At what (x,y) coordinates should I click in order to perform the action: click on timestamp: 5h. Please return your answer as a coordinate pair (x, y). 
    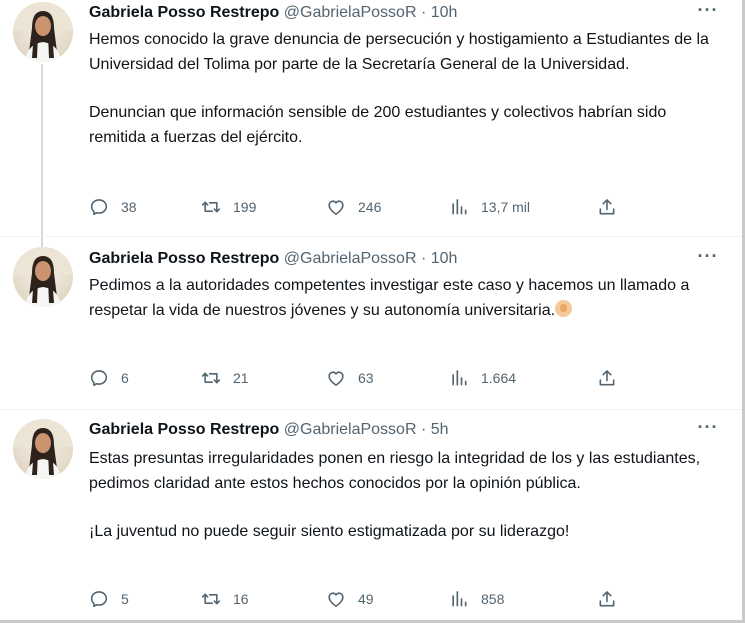
    Looking at the image, I should click on (440, 429).